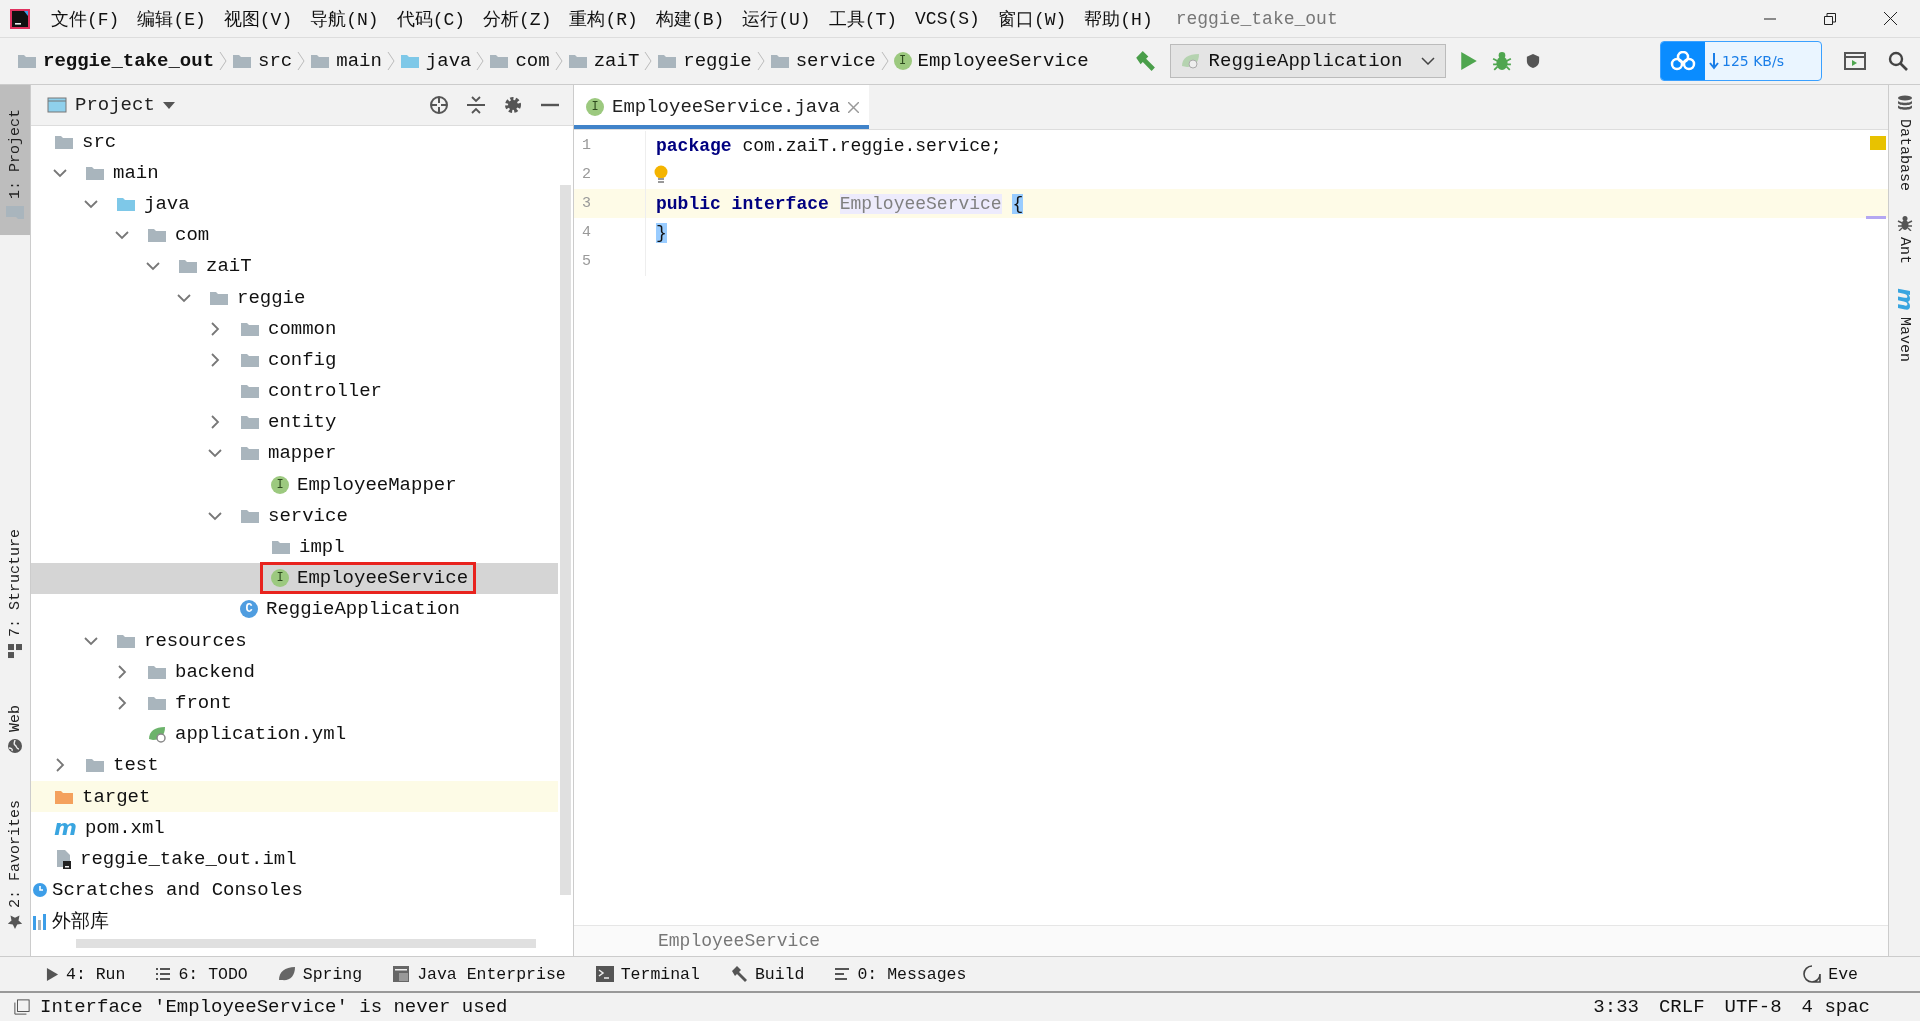  I want to click on breadcrumb-item: reggie, so click(704, 61).